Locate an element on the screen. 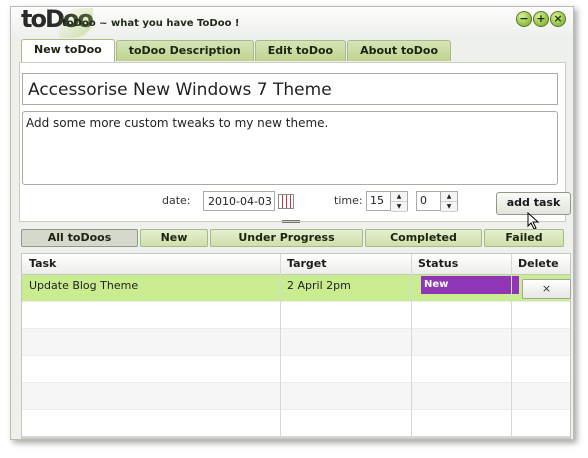 The image size is (588, 458). tab-edit-todoo: Edit toDoo is located at coordinates (300, 50).